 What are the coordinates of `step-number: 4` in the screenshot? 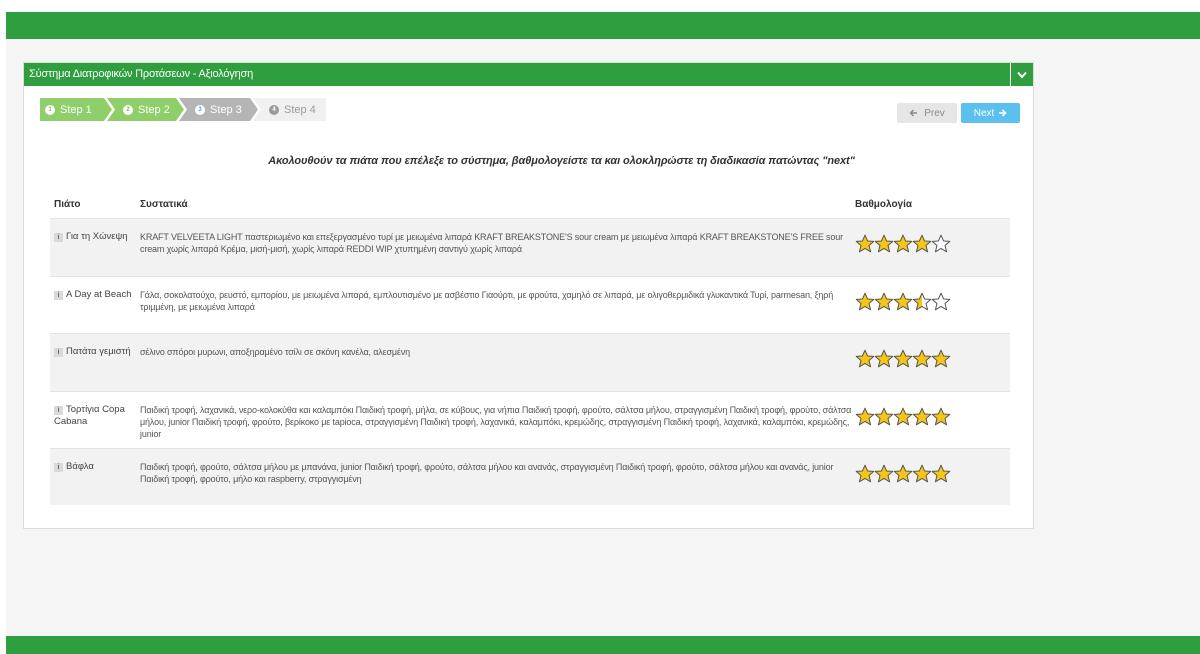 It's located at (274, 109).